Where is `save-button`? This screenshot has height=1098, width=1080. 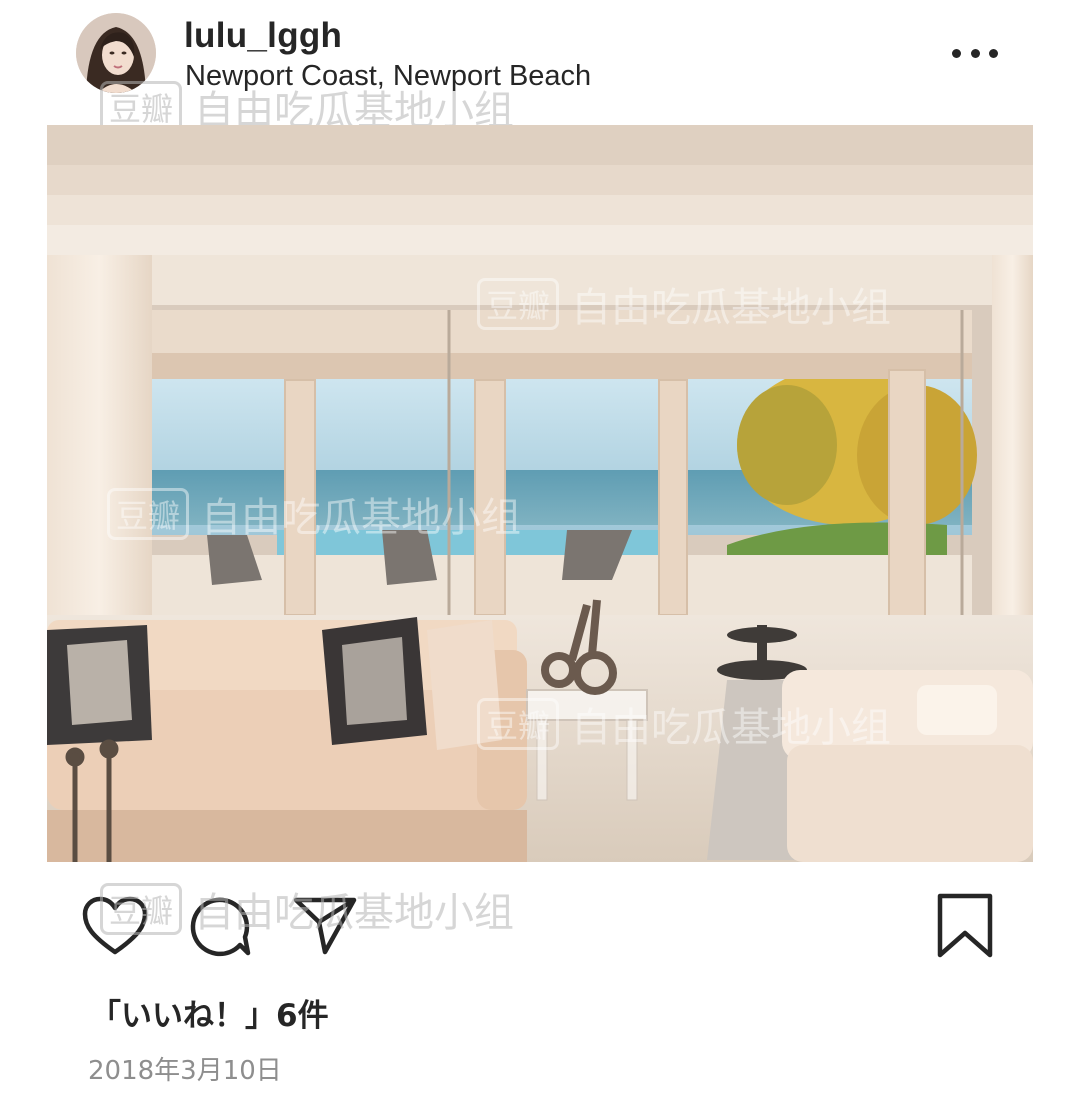
save-button is located at coordinates (965, 926).